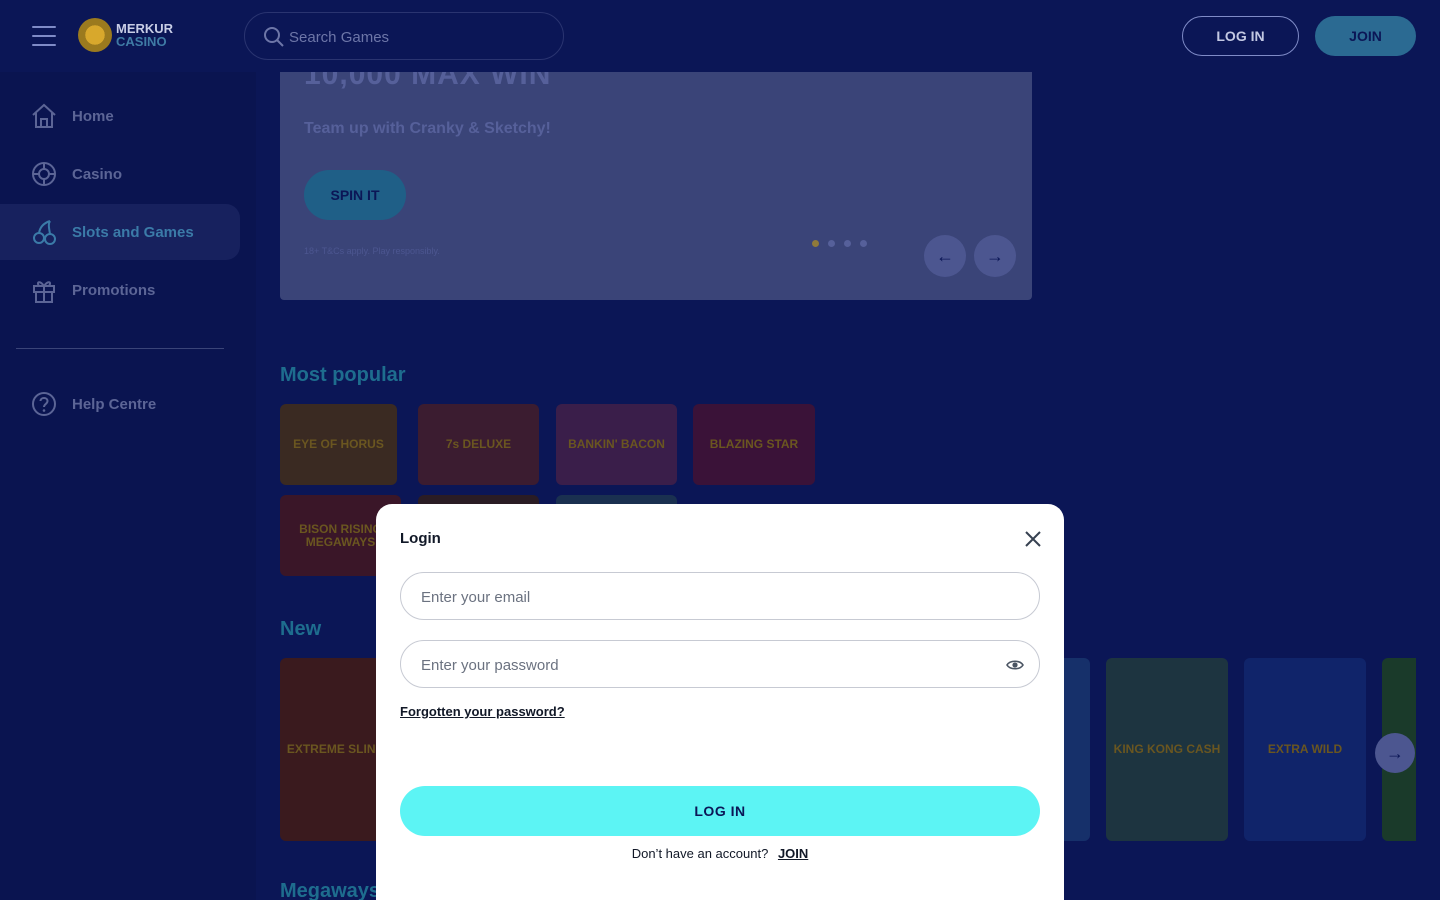  What do you see at coordinates (1033, 539) in the screenshot?
I see `close-icon` at bounding box center [1033, 539].